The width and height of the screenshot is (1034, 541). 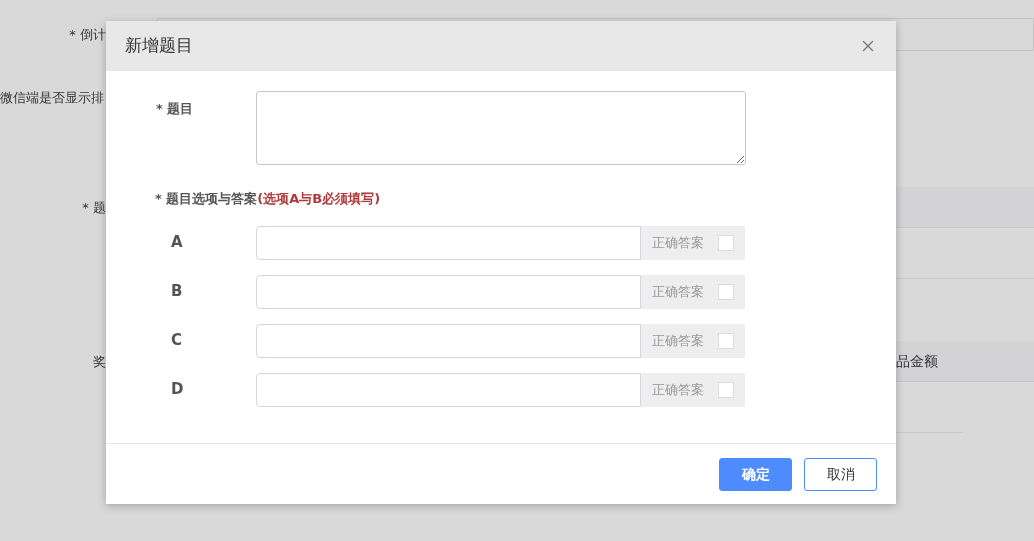 I want to click on required-note: (选项A与B必须填写), so click(x=319, y=198).